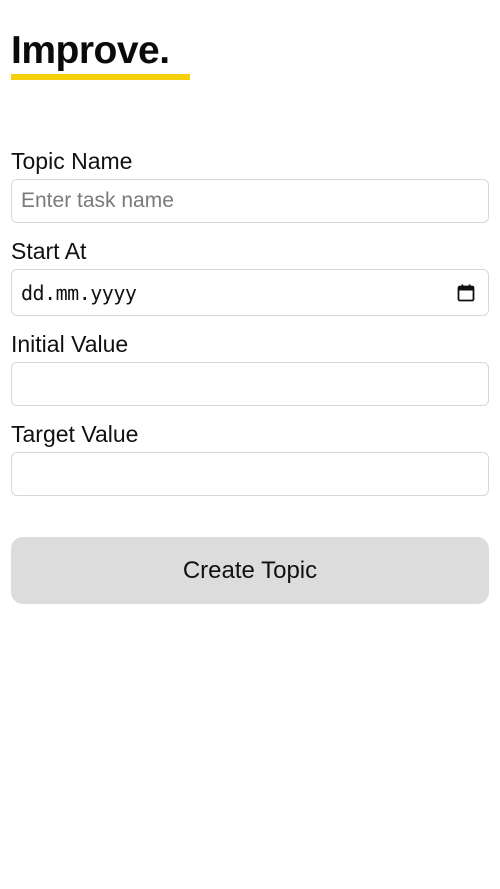 The image size is (500, 889). I want to click on brand-header: Improve., so click(100, 54).